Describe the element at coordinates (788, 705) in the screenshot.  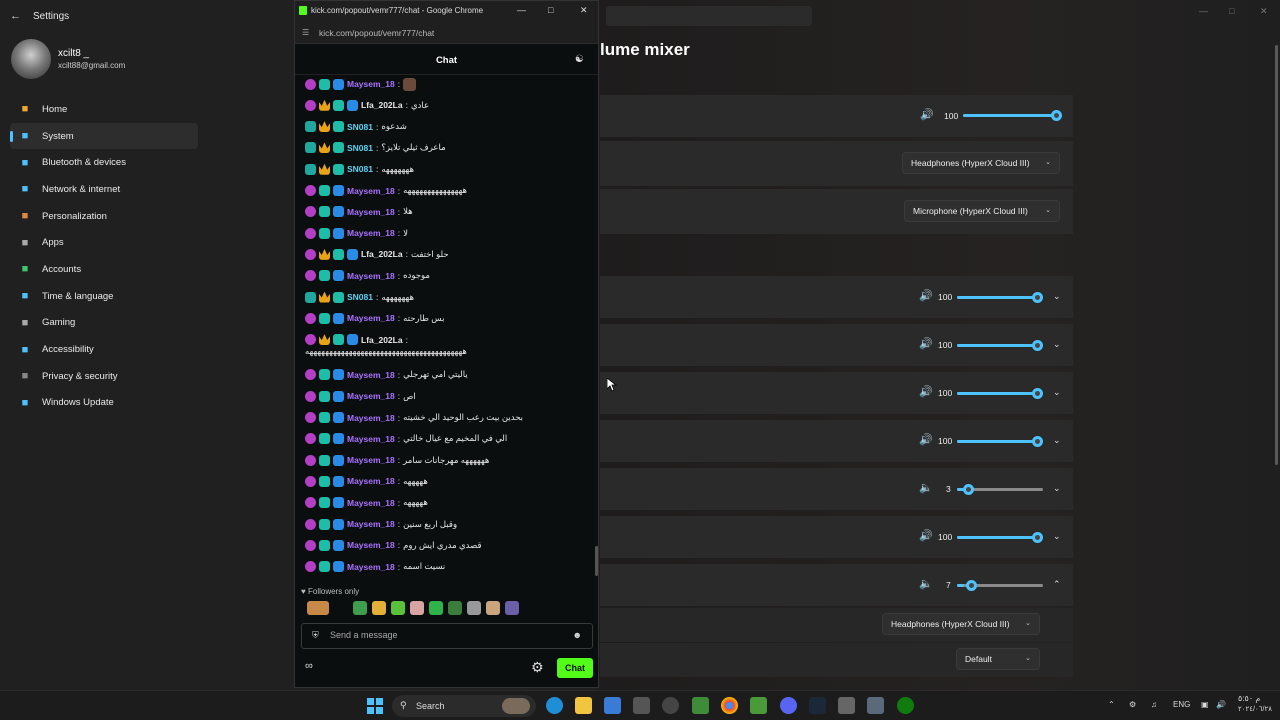
I see `discord-icon` at that location.